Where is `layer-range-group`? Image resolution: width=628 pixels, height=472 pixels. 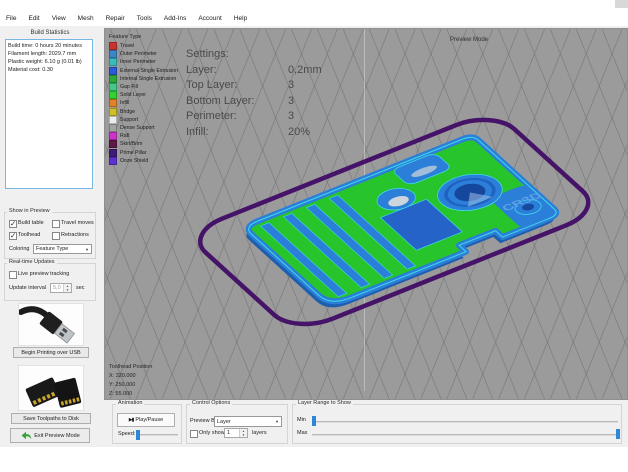 layer-range-group is located at coordinates (457, 424).